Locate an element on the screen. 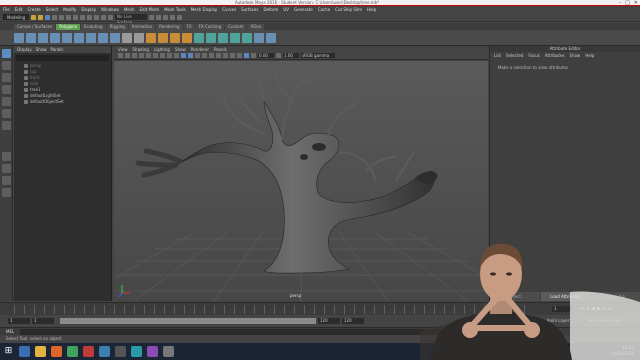 The width and height of the screenshot is (640, 360). gate-mask-icon is located at coordinates (169, 55).